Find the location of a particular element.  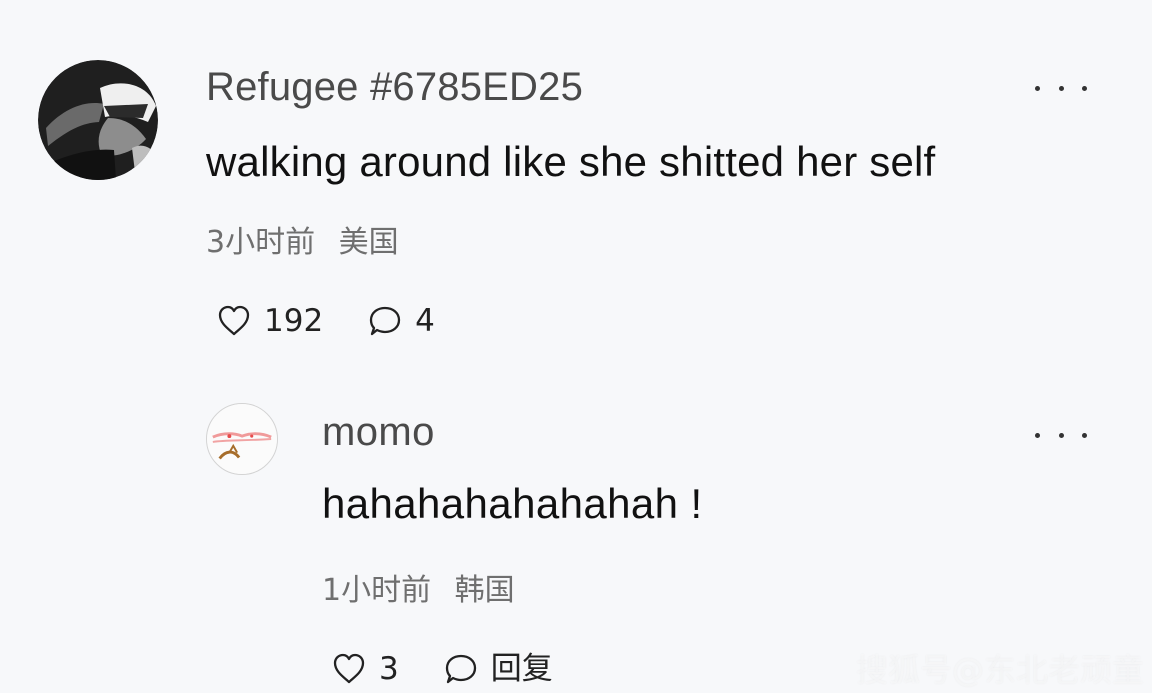

reply-button: 回复 is located at coordinates (497, 669).